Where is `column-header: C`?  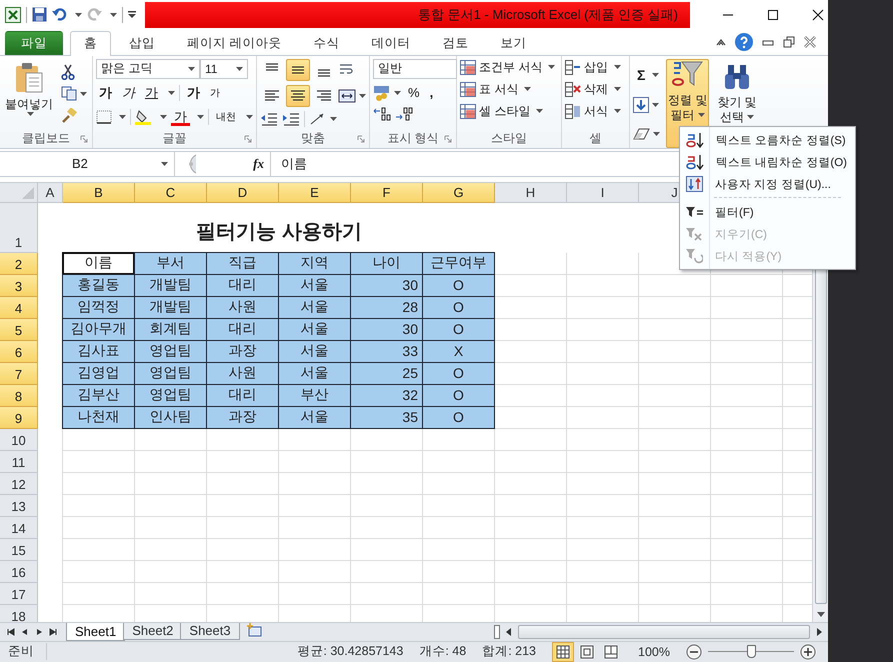 column-header: C is located at coordinates (171, 192).